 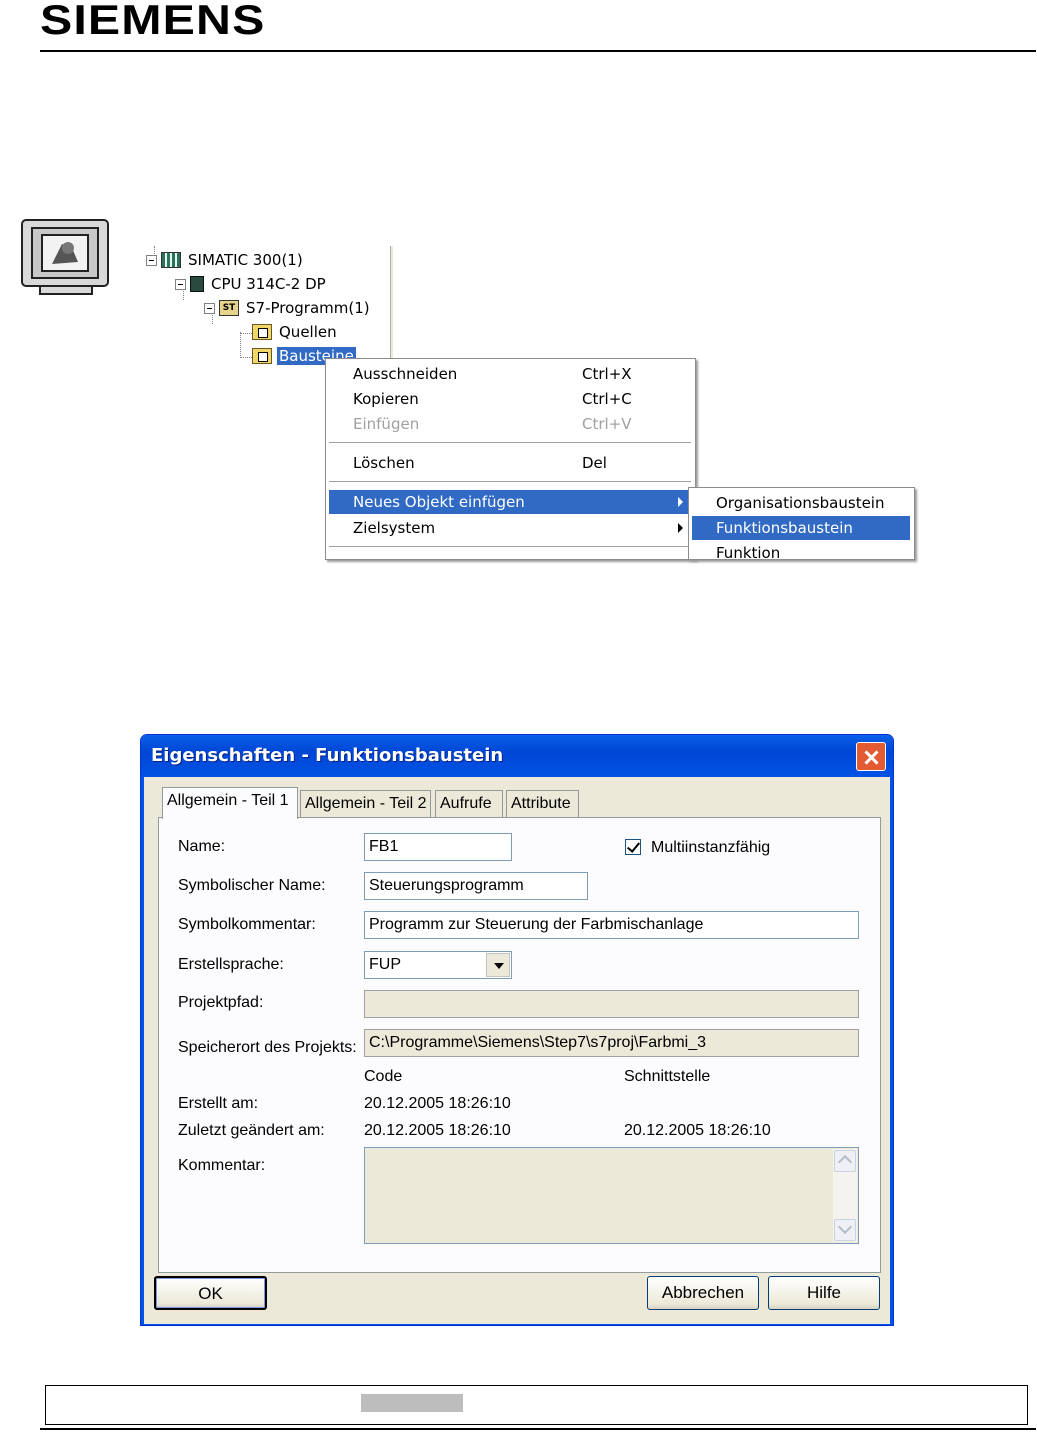 What do you see at coordinates (711, 847) in the screenshot?
I see `multiinstance-label: Multiinstanzfähig` at bounding box center [711, 847].